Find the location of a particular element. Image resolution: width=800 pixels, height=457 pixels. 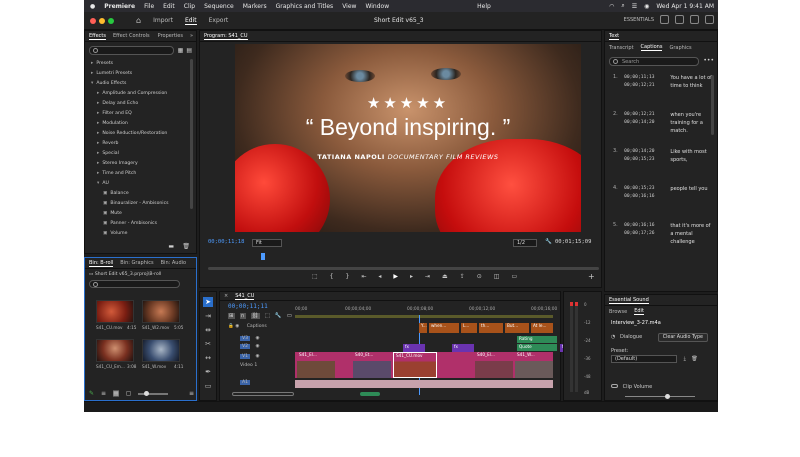

caption-text: You have a lot of time to think is located at coordinates (691, 90).